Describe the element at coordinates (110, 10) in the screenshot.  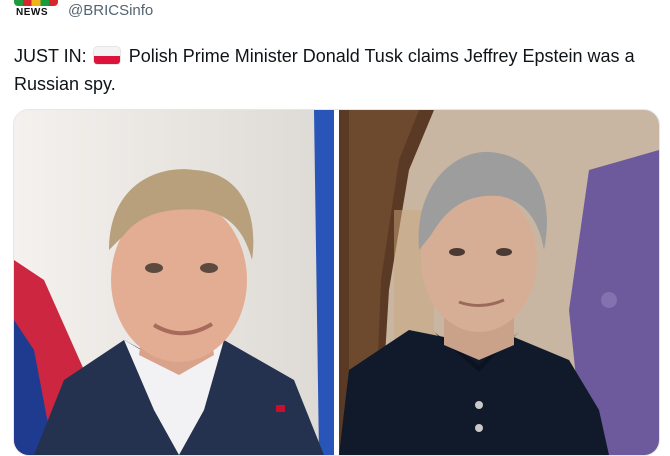
I see `account-handle: @BRICSinfo` at that location.